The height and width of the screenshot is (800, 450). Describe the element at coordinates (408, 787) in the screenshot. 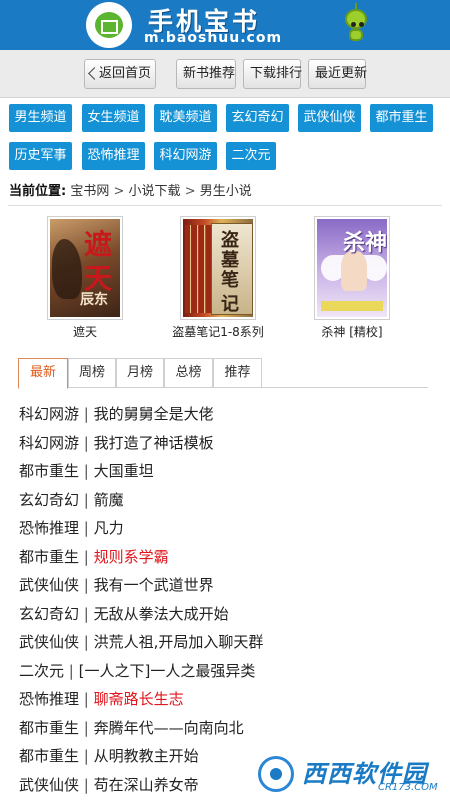

I see `watermark-url: CR173.COM` at that location.